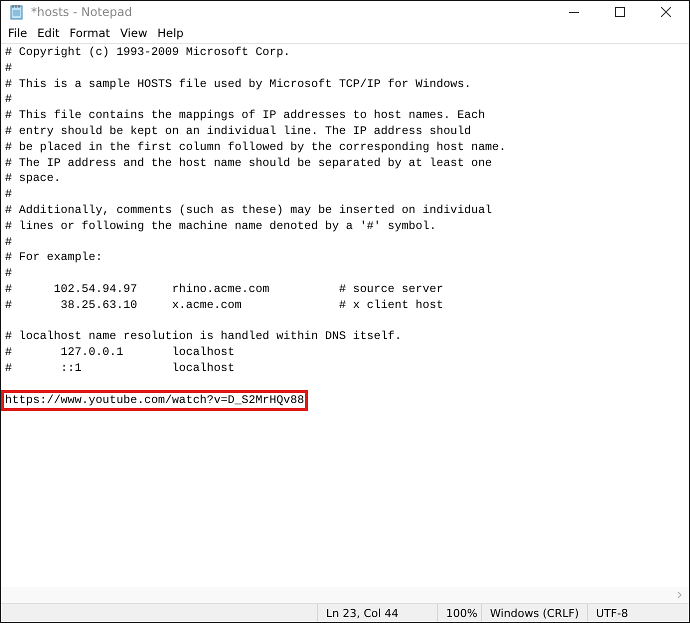 This screenshot has height=623, width=690. I want to click on text-line: # localhost name resolution is handled within DNS itself., so click(203, 337).